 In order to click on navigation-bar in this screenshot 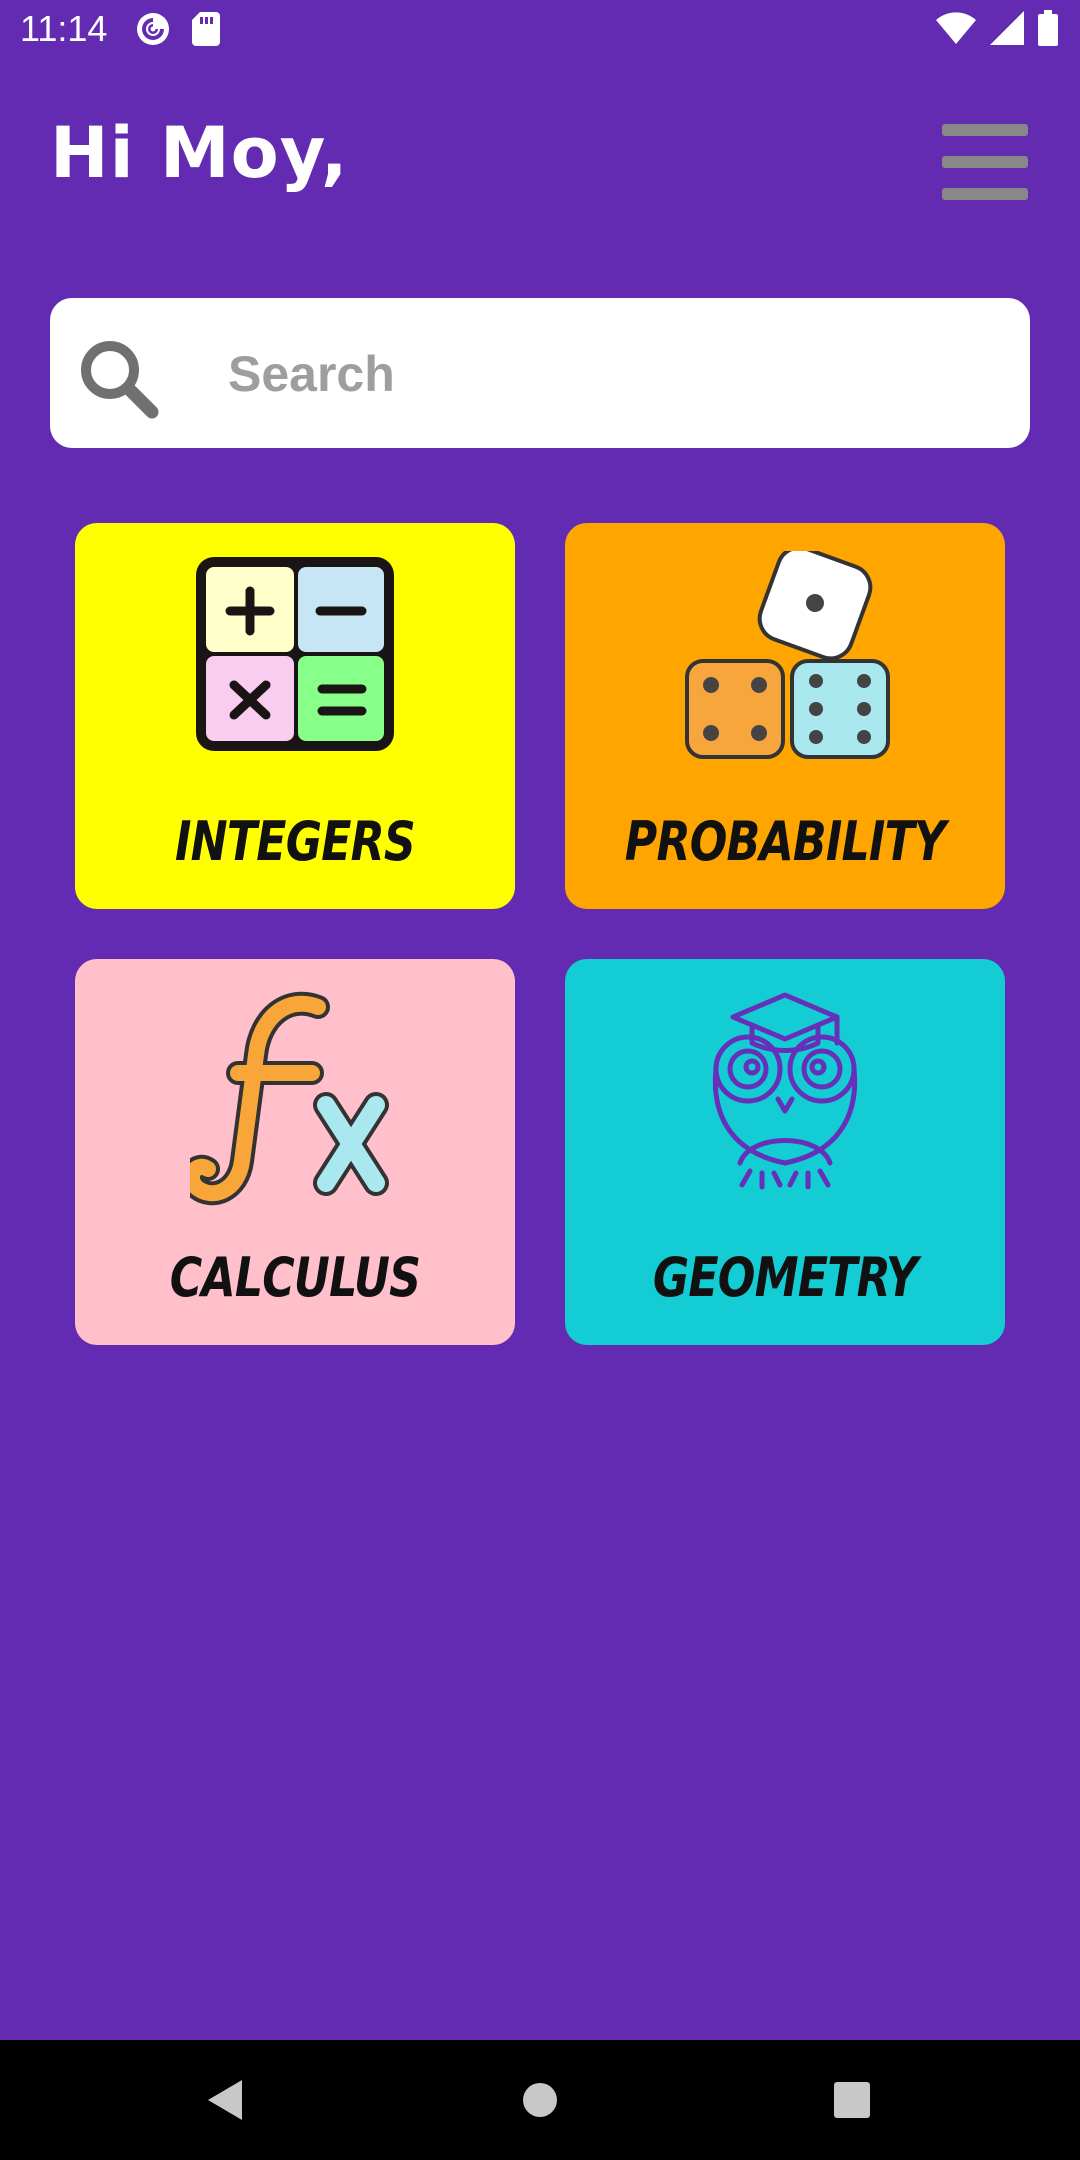, I will do `click(540, 2100)`.